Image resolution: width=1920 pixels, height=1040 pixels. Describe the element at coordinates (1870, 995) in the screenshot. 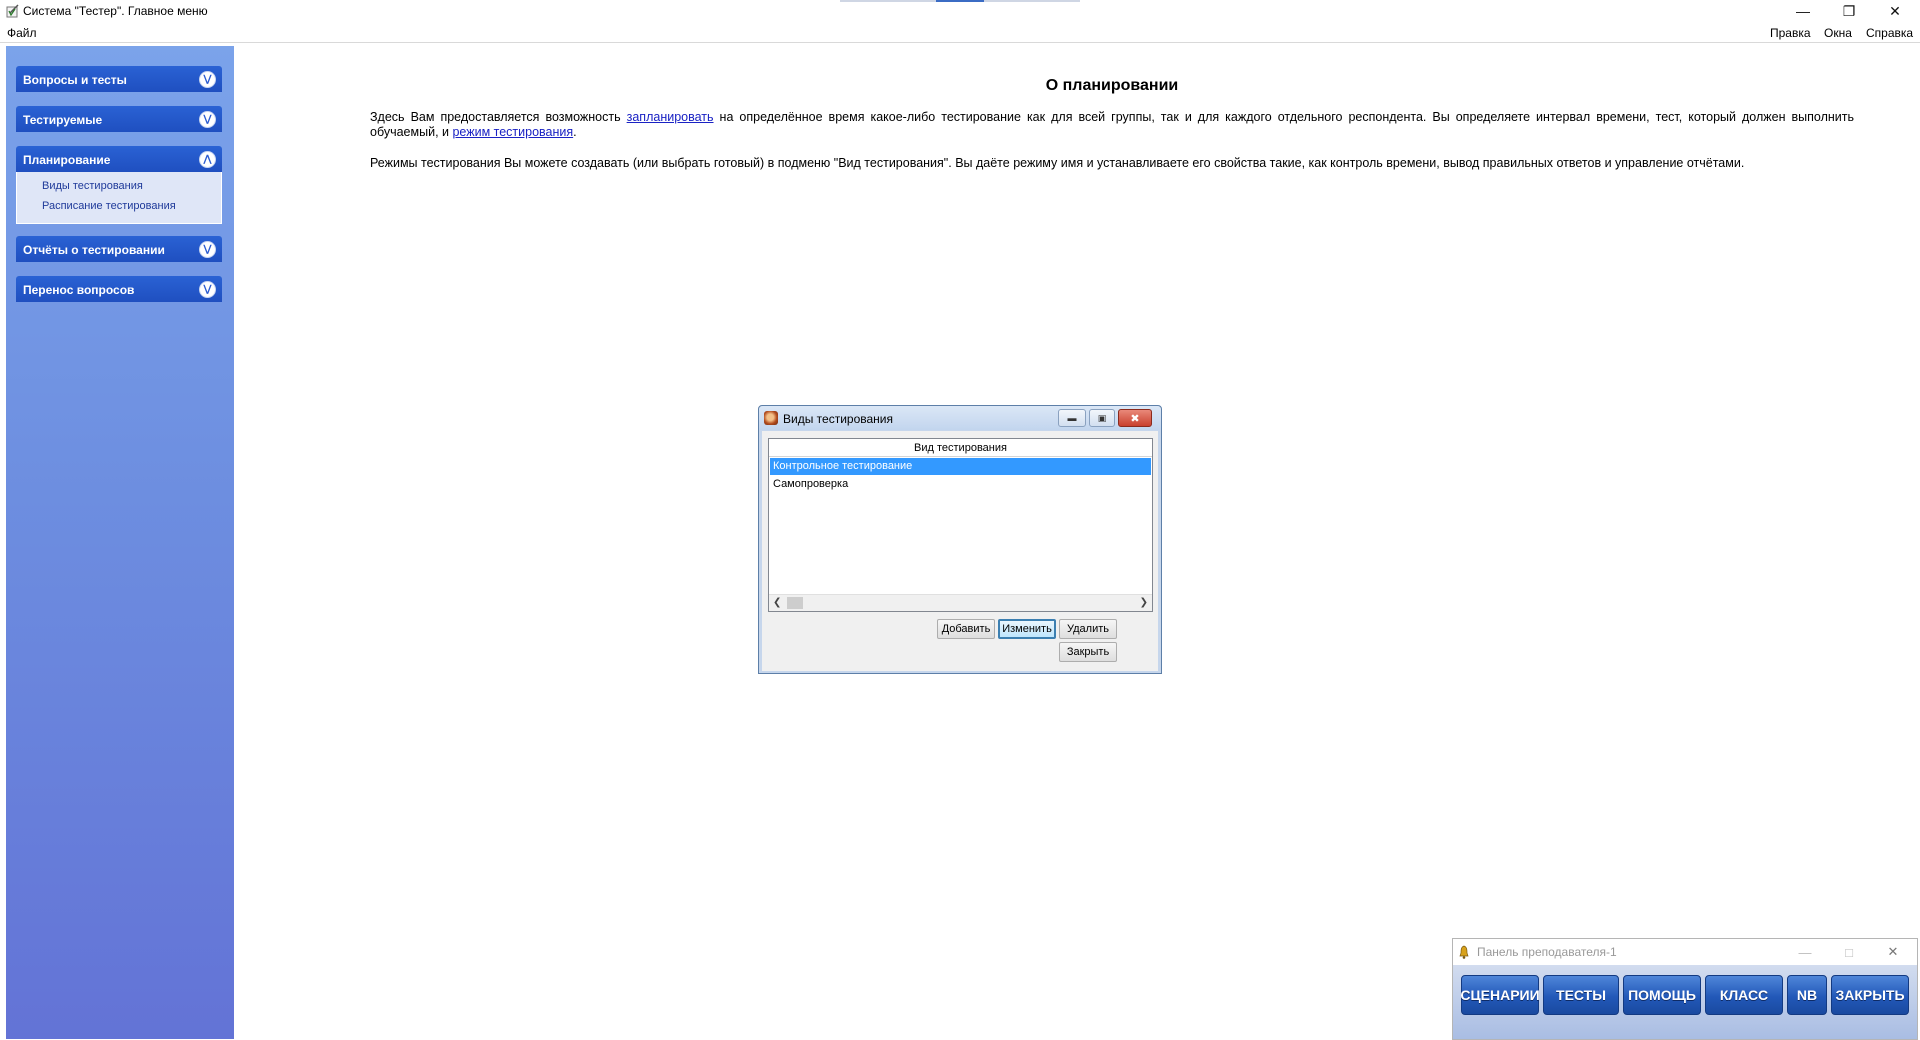

I see `close-panel-button: ЗАКРЫТЬ` at that location.